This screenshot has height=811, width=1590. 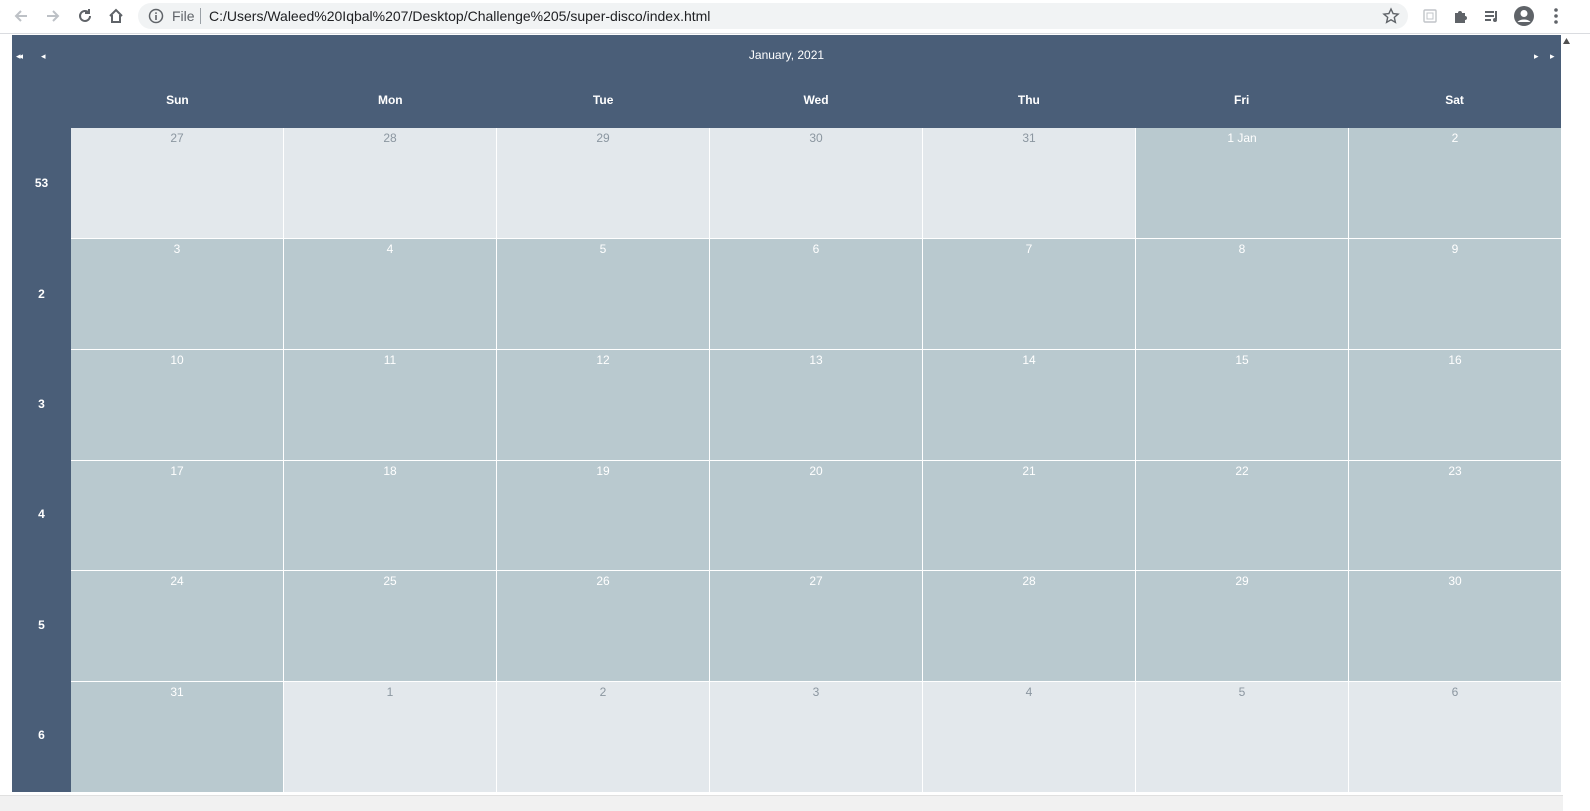 I want to click on weekday-label: Mon, so click(x=390, y=100).